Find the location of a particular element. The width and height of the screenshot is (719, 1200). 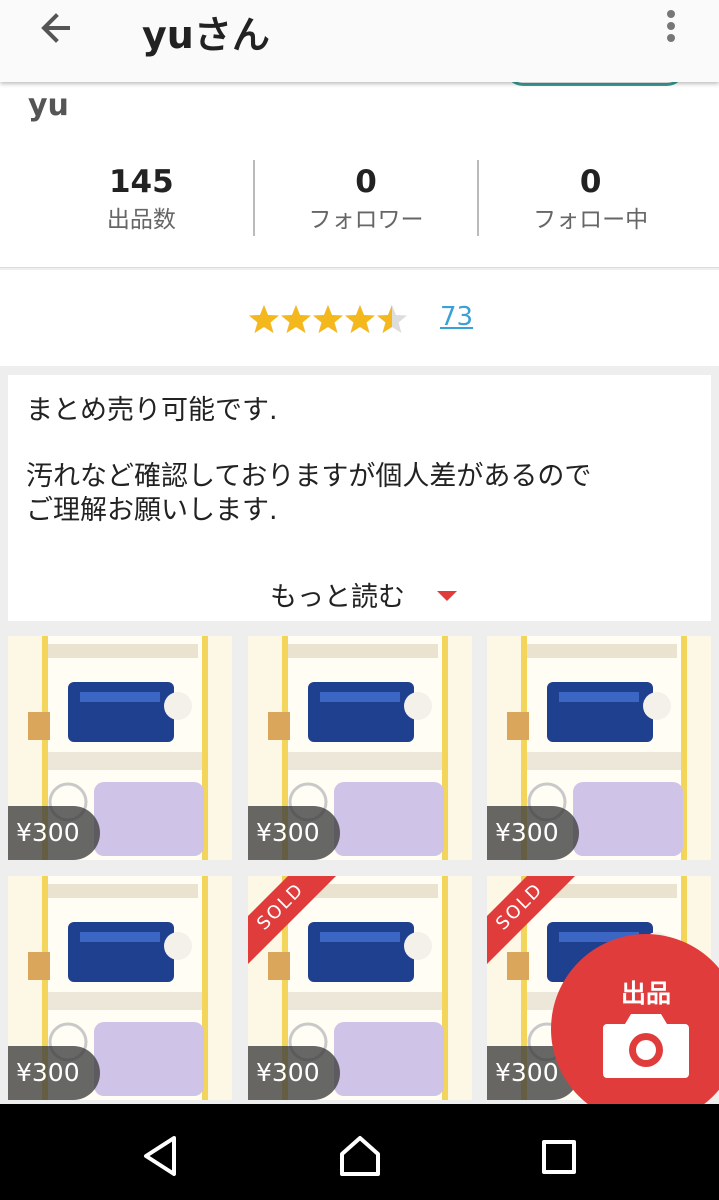

camera-icon is located at coordinates (646, 1046).